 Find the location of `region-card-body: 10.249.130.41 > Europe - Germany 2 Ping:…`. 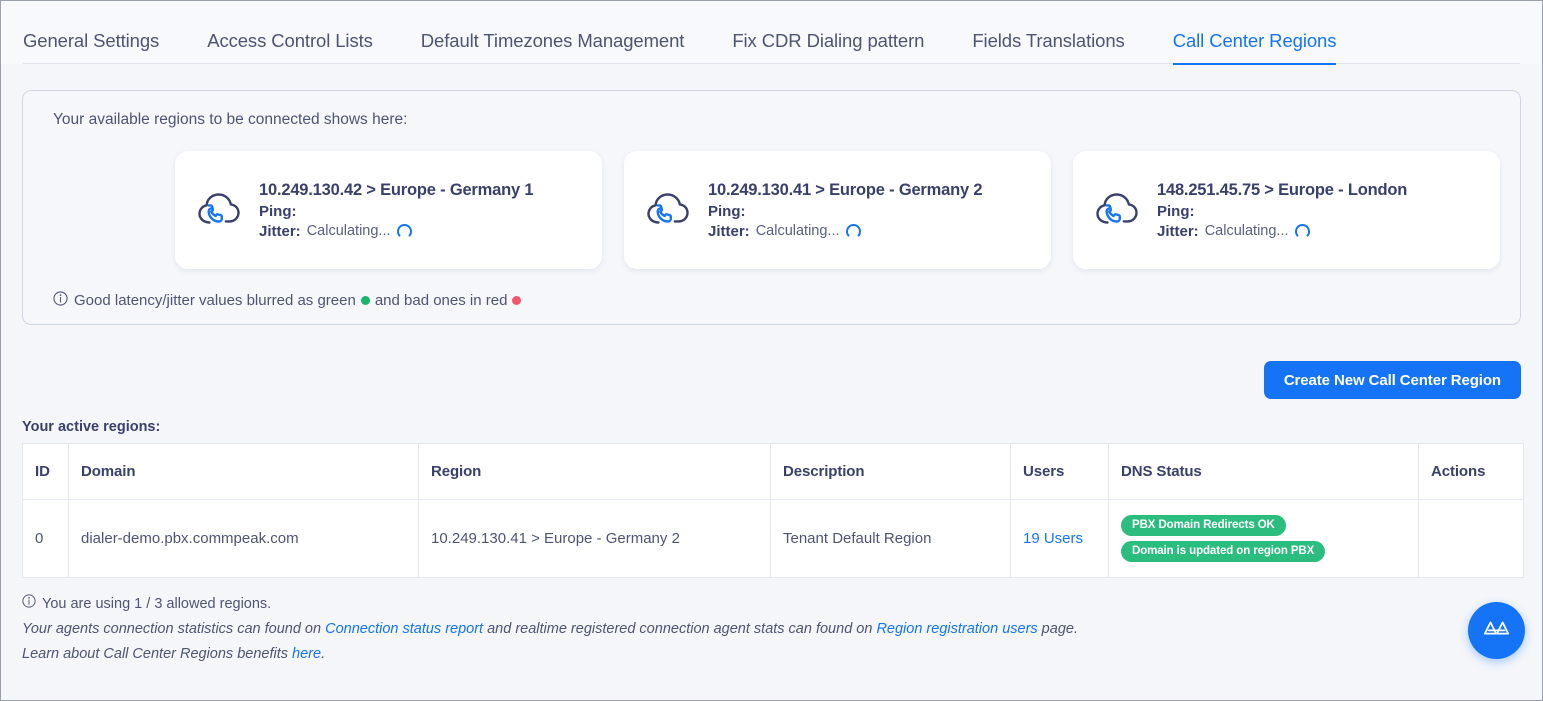

region-card-body: 10.249.130.41 > Europe - Germany 2 Ping:… is located at coordinates (870, 210).